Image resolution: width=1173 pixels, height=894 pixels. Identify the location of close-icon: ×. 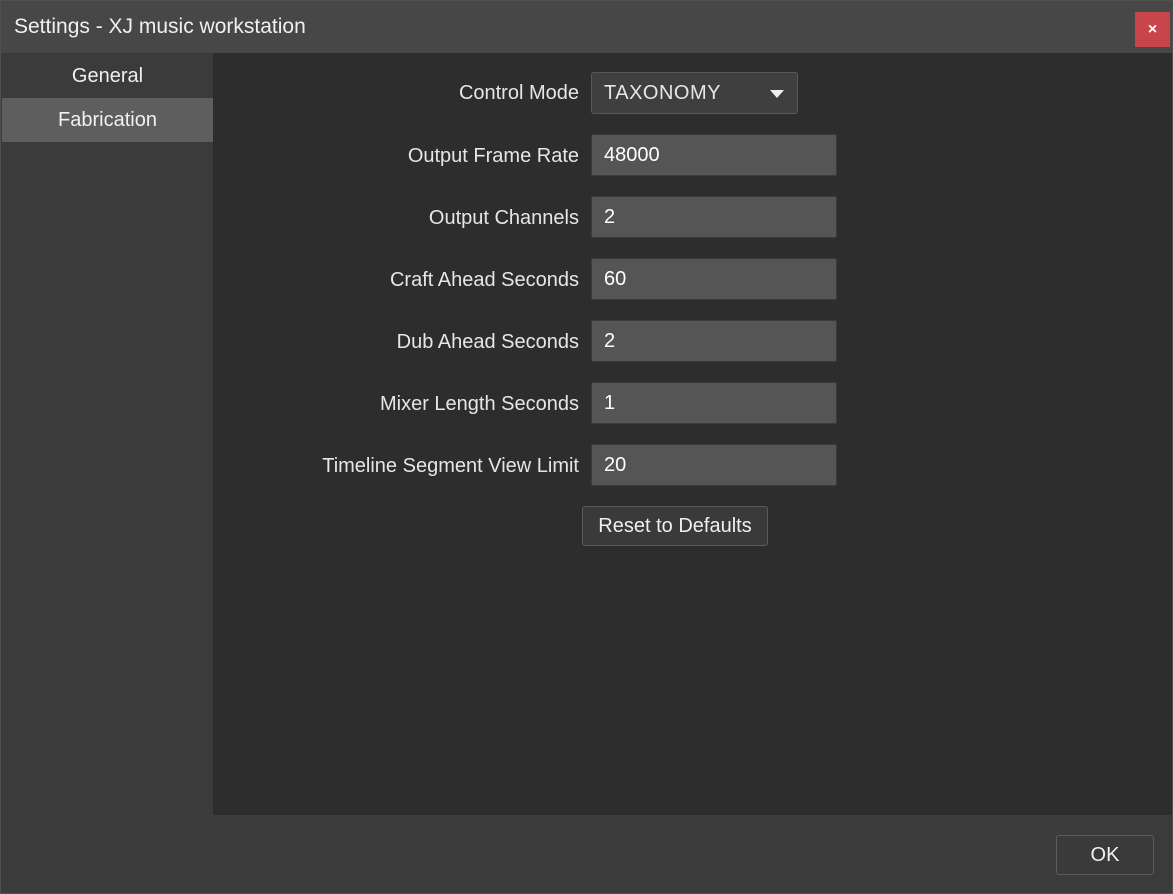
(1152, 29).